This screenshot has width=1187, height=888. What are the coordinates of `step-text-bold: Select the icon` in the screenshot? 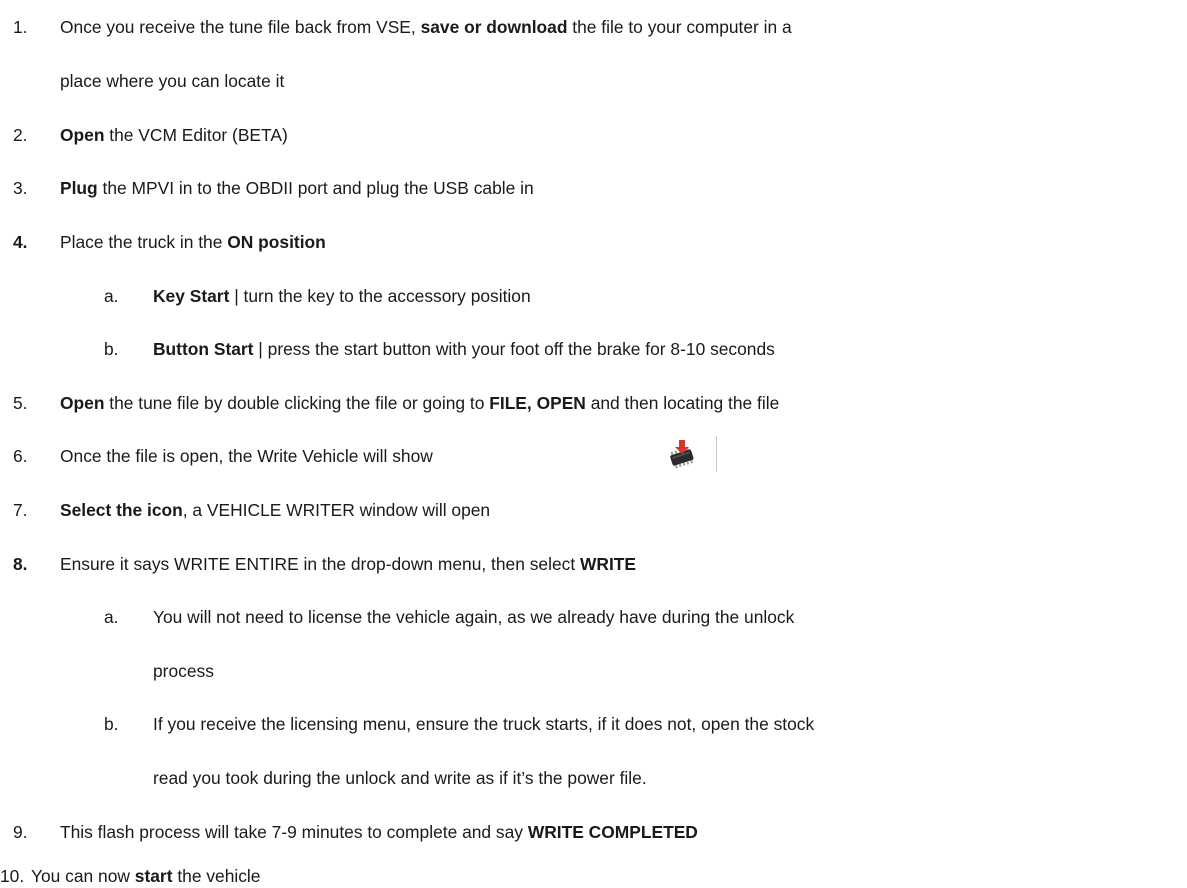 It's located at (121, 510).